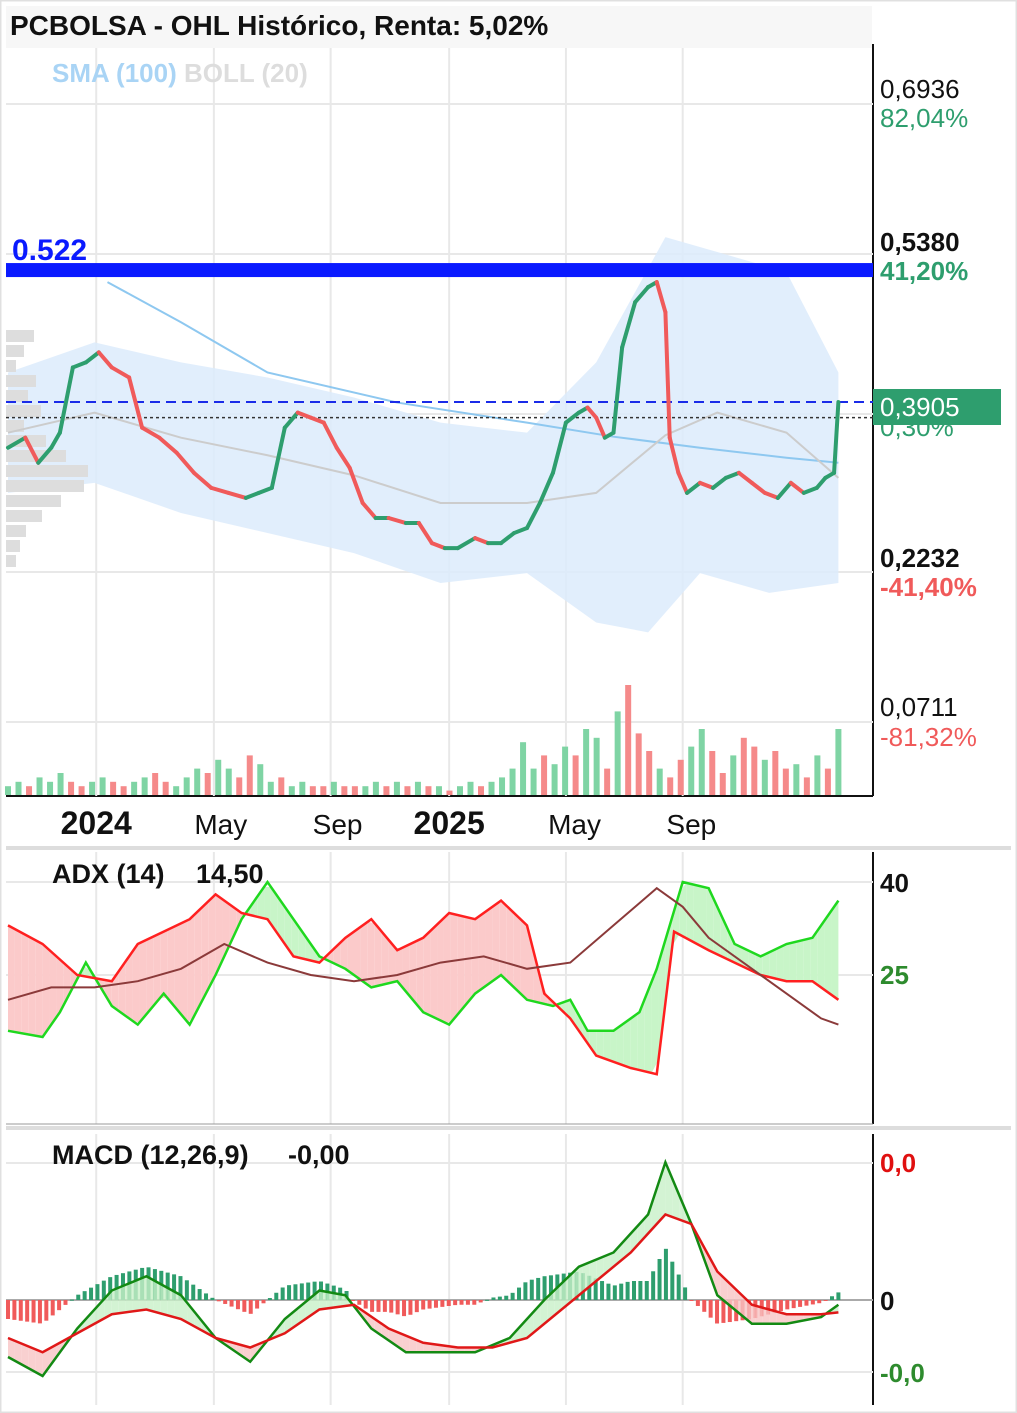  What do you see at coordinates (220, 824) in the screenshot?
I see `x-axis-tick: May` at bounding box center [220, 824].